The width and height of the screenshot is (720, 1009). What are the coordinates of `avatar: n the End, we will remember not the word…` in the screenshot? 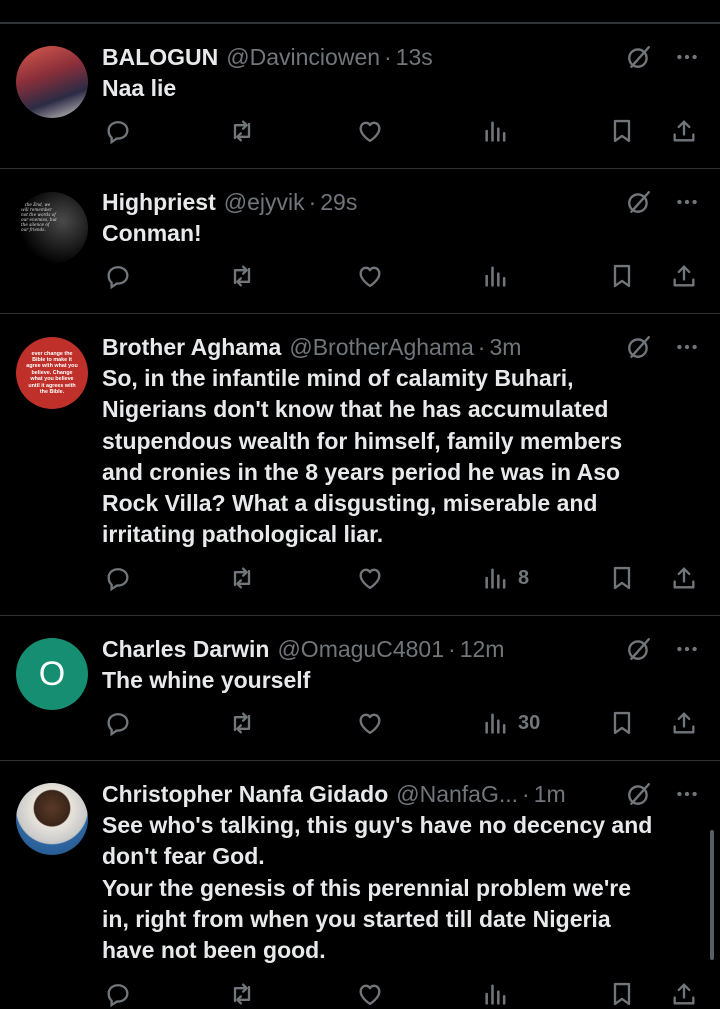 It's located at (52, 228).